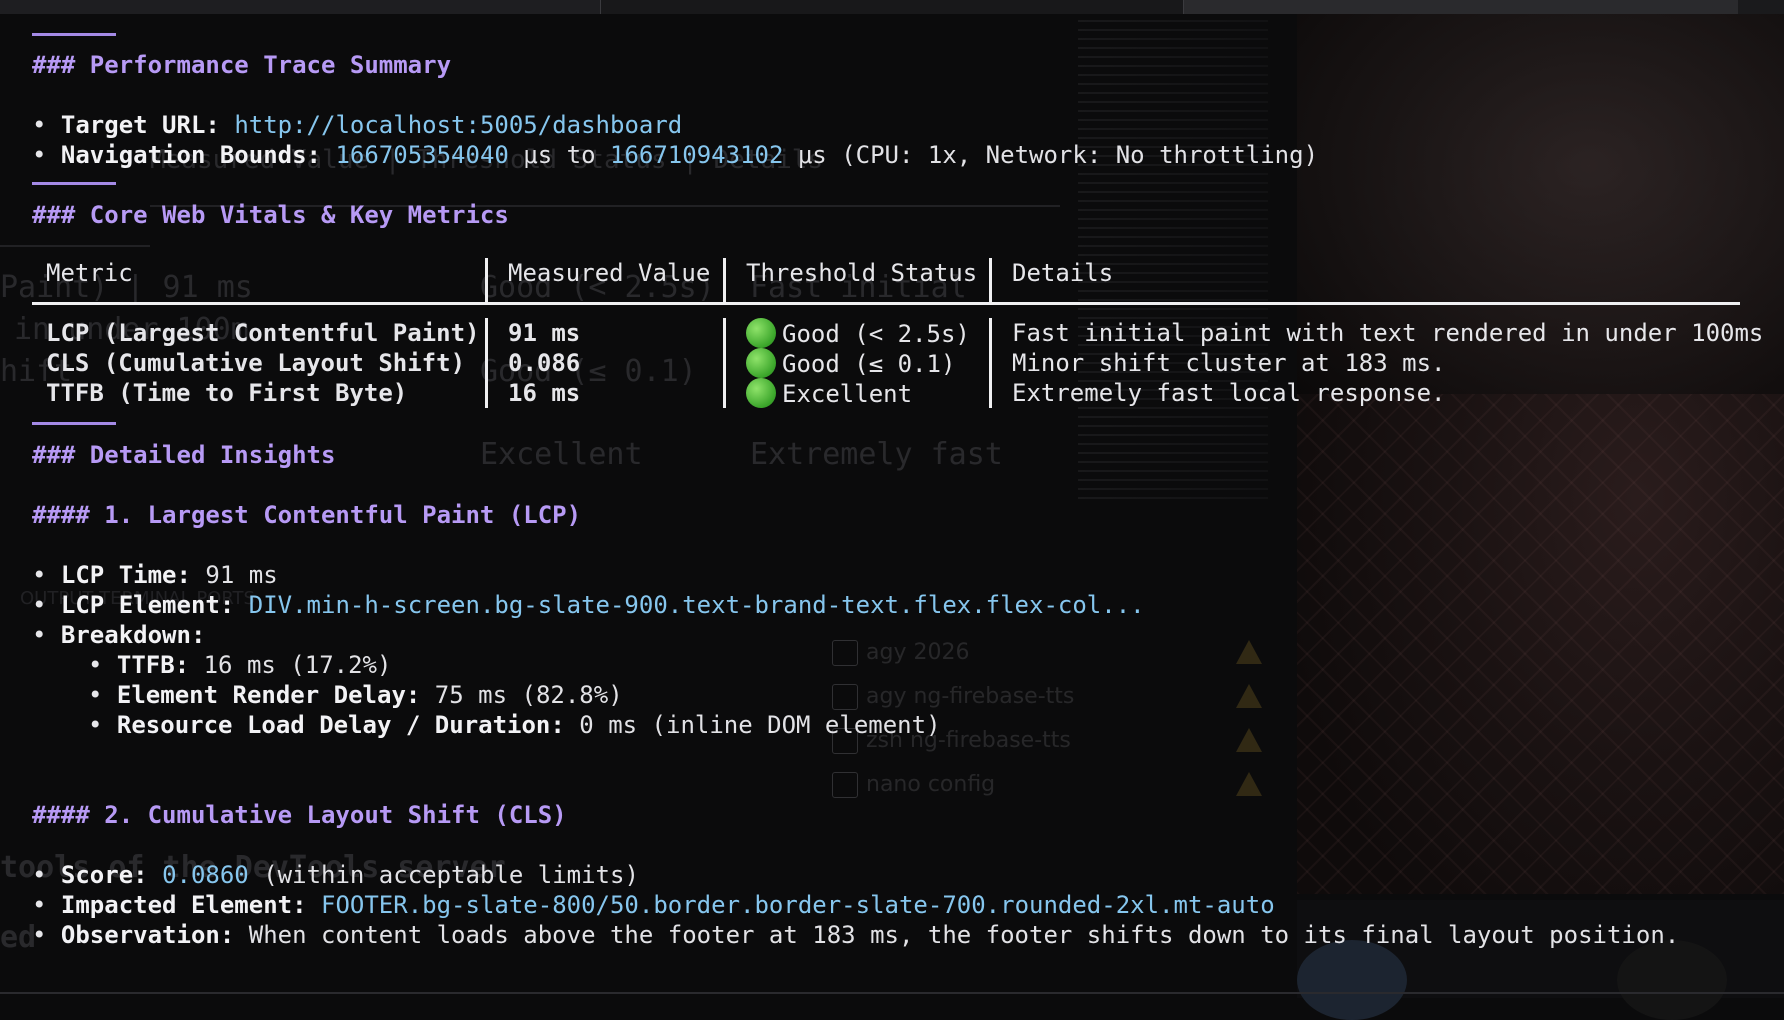  I want to click on list-item: • LCP Time: 91 ms, so click(155, 575).